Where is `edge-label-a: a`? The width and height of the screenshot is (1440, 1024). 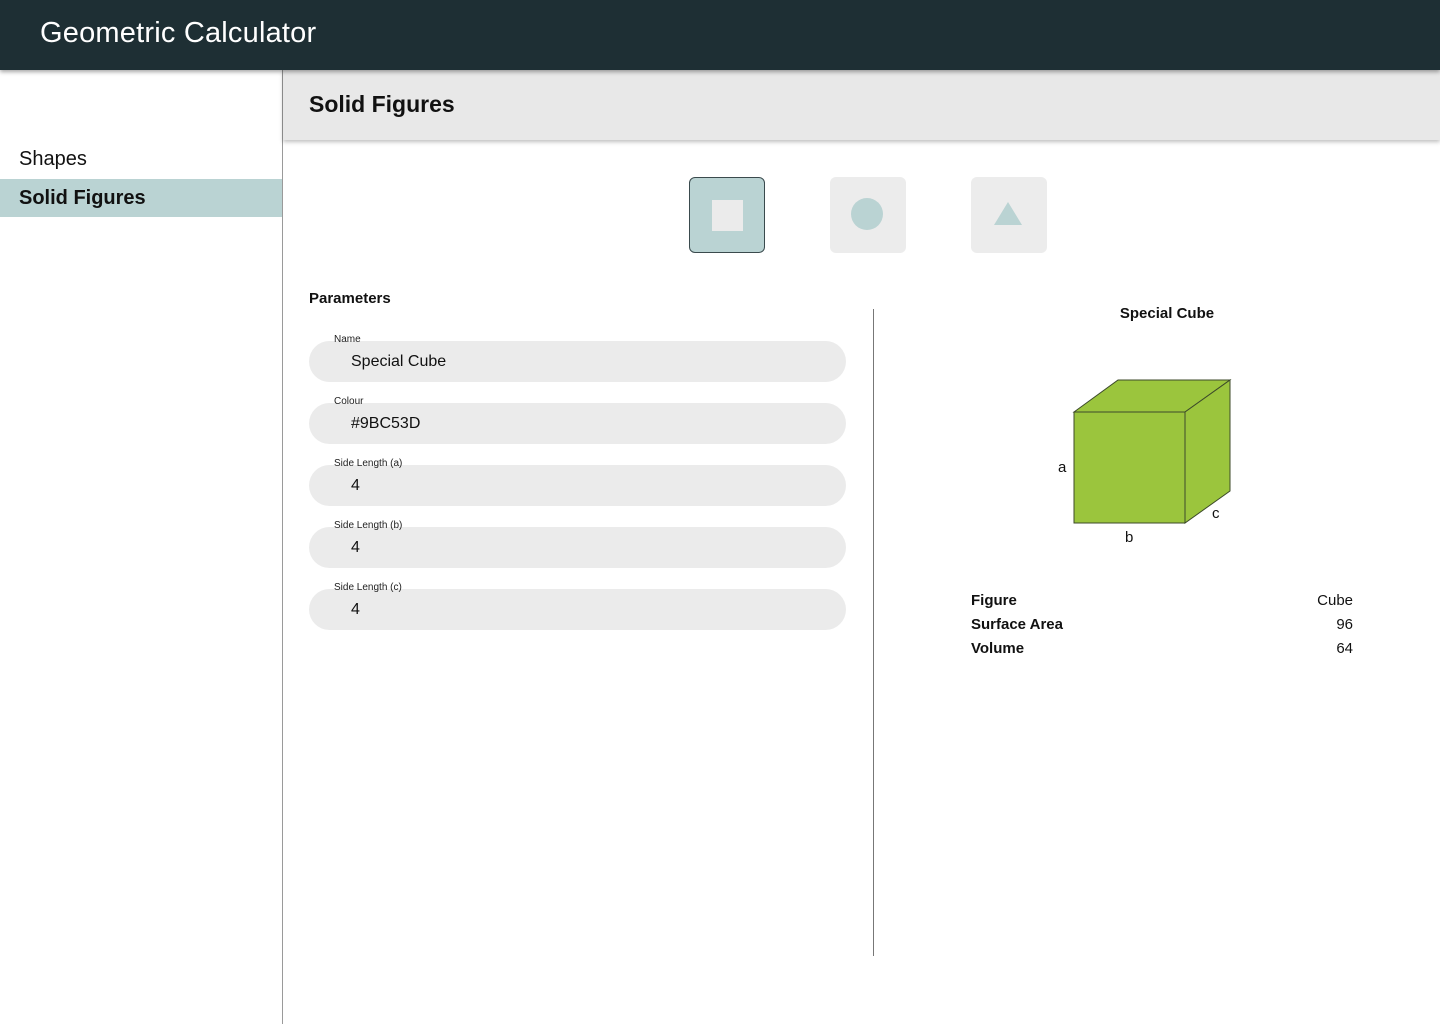 edge-label-a: a is located at coordinates (1062, 467).